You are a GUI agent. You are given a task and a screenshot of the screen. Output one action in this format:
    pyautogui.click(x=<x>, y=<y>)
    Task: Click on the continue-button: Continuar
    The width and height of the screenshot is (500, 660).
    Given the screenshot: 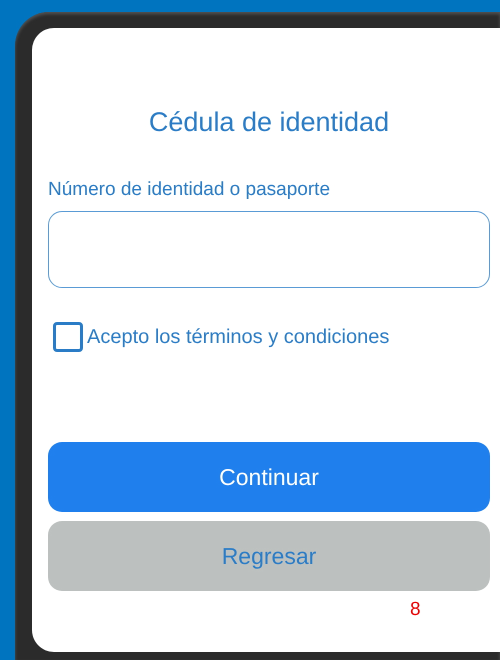 What is the action you would take?
    pyautogui.click(x=269, y=477)
    